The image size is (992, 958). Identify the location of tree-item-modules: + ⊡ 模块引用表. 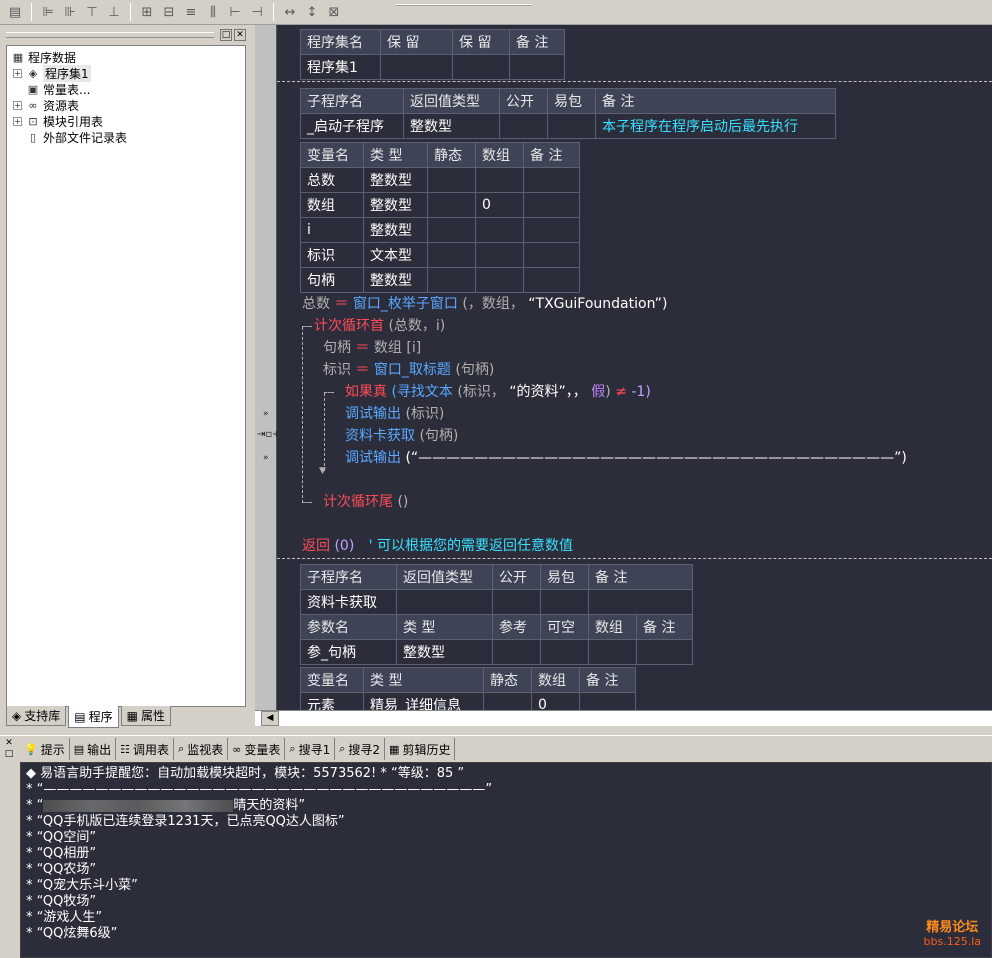
(58, 121).